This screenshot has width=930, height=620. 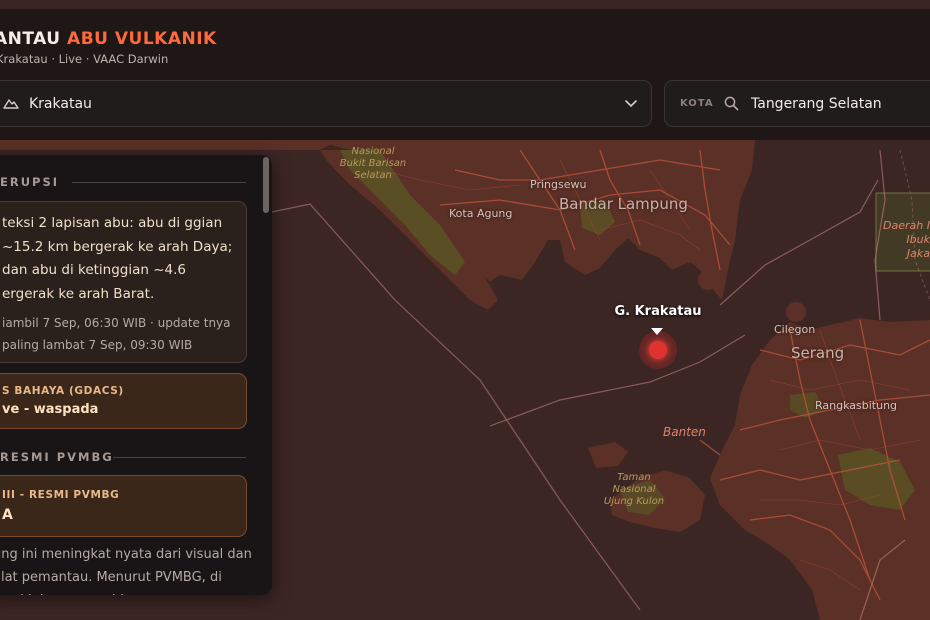 I want to click on section-heading-eruption: ERUPSI, so click(x=30, y=182).